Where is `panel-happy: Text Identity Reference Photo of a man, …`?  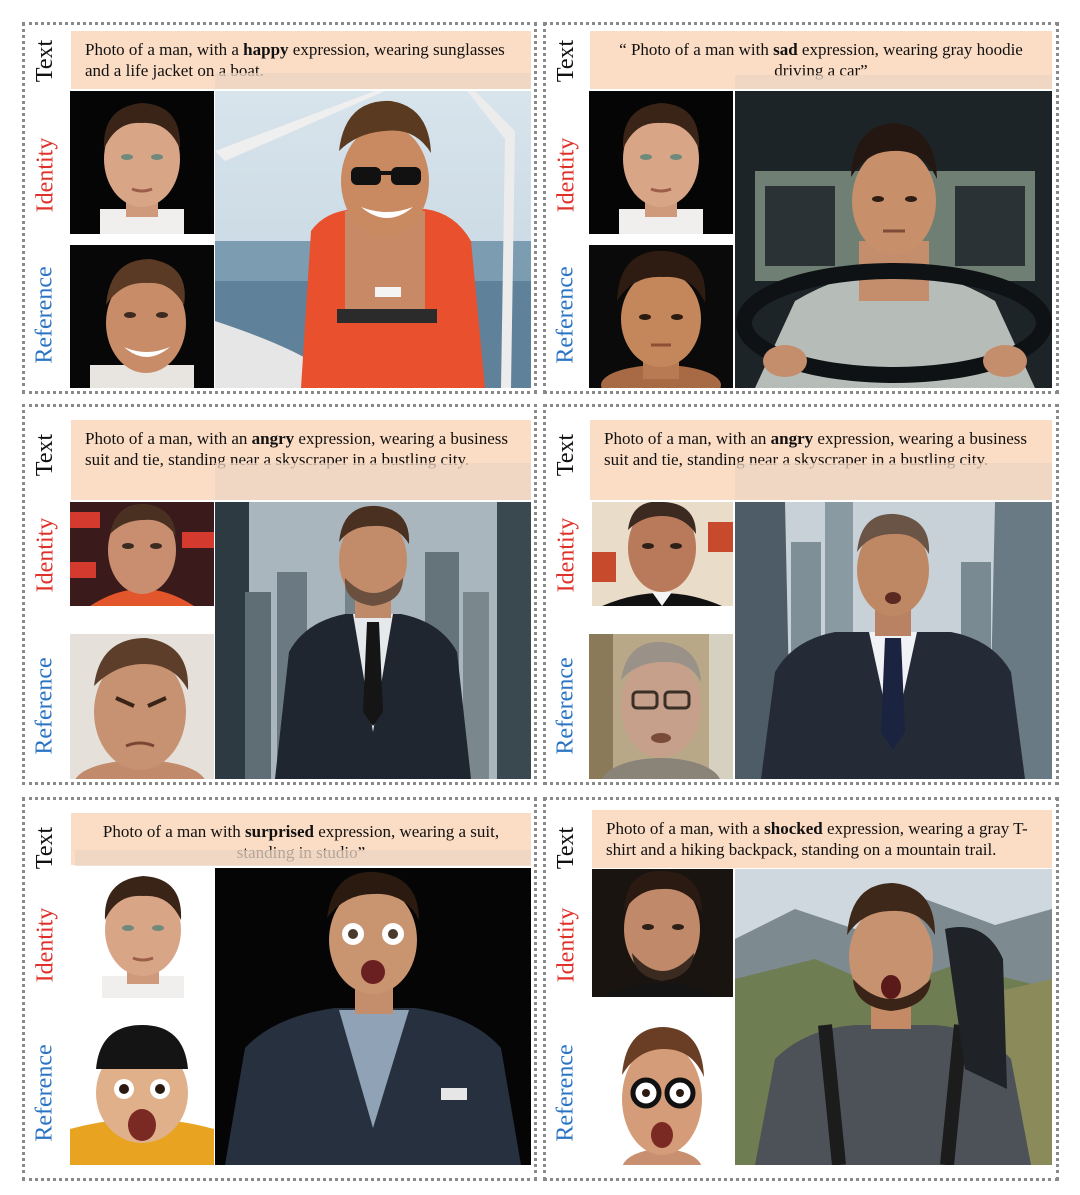 panel-happy: Text Identity Reference Photo of a man, … is located at coordinates (279, 208).